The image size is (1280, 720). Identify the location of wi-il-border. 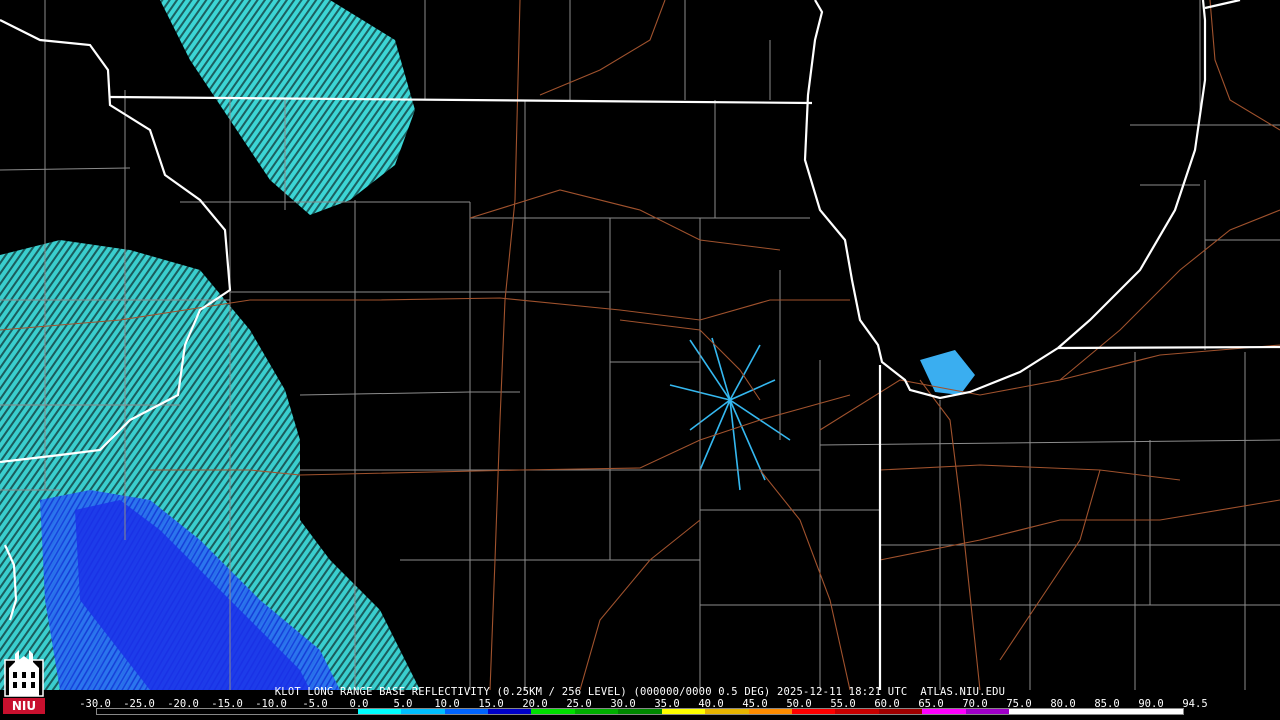
(461, 100).